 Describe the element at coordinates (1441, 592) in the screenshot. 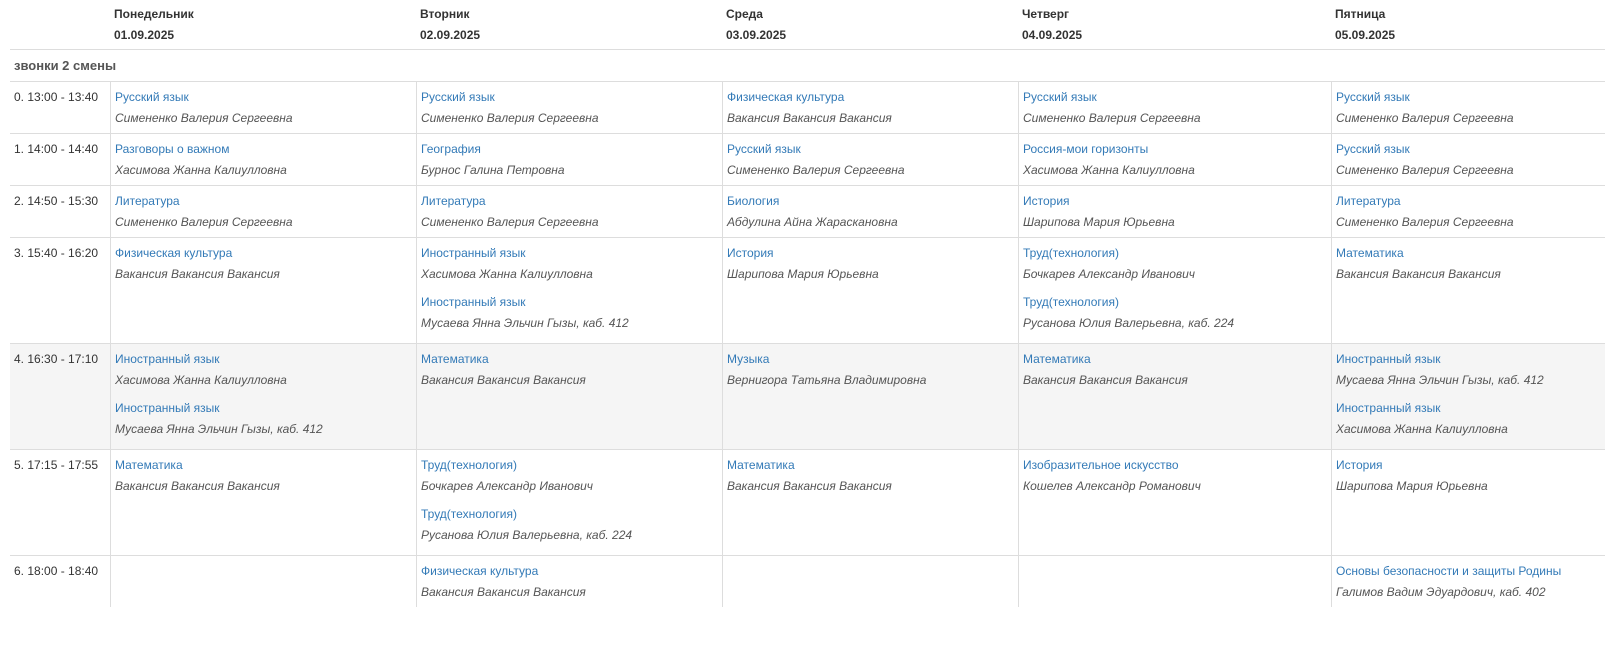

I see `teacher-name: Галимов Вадим Эдуардович, каб. 402` at that location.